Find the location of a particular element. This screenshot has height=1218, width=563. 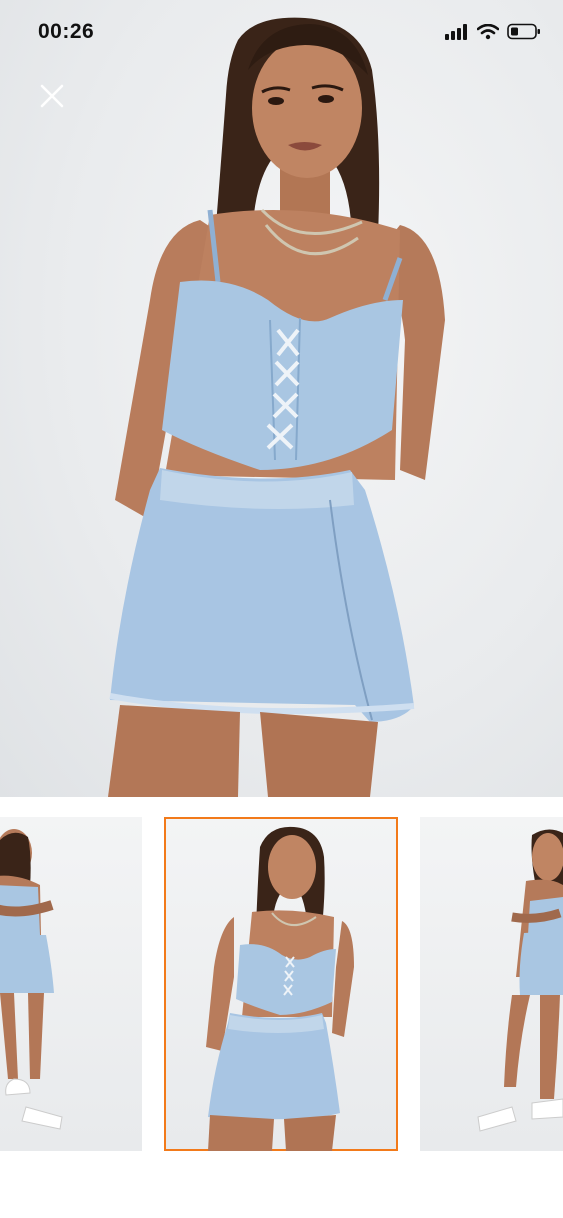

battery-icon is located at coordinates (523, 31).